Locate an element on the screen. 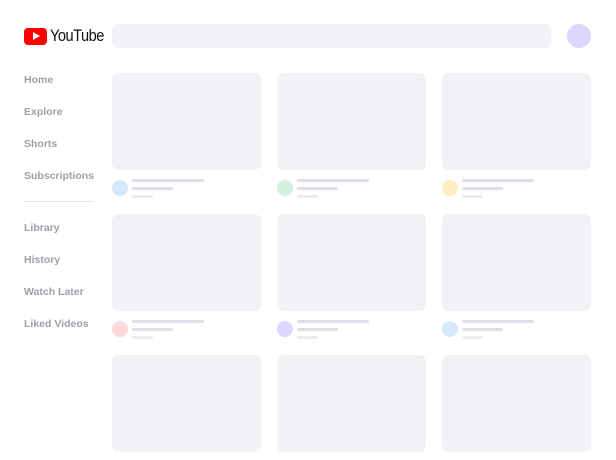 The width and height of the screenshot is (616, 460). sidebar-item-home: Home is located at coordinates (38, 80).